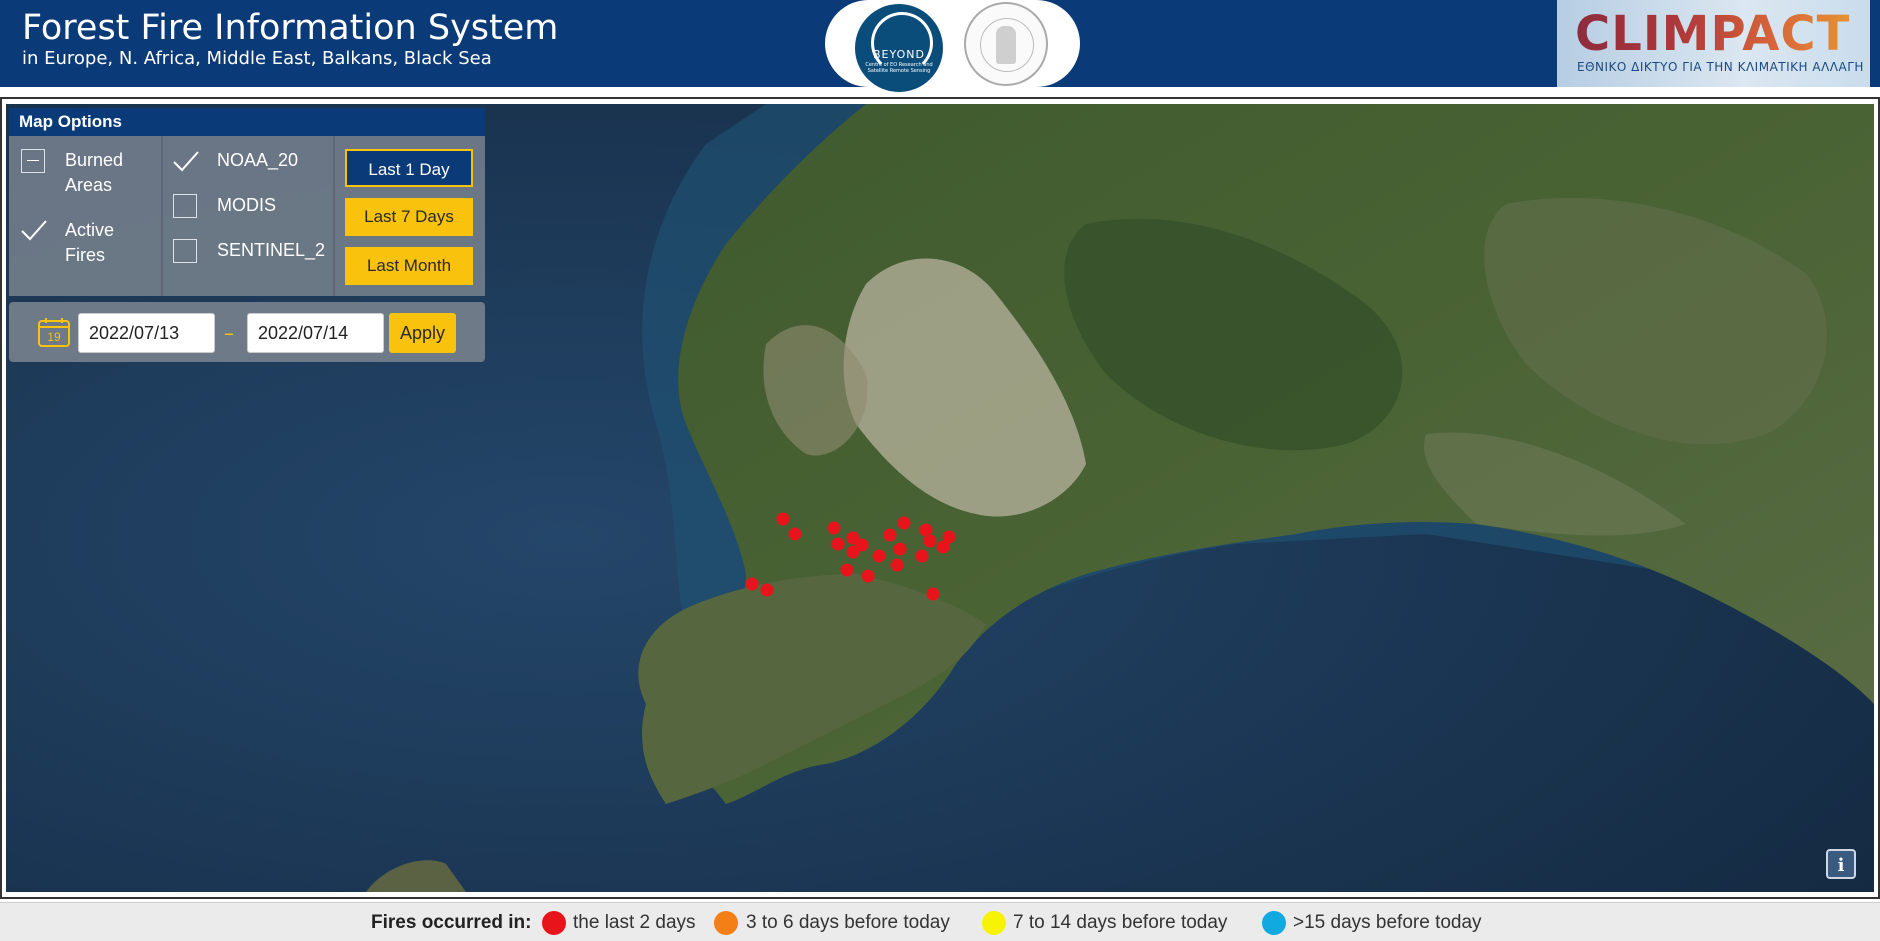  Describe the element at coordinates (54, 337) in the screenshot. I see `calendar-day: 19` at that location.